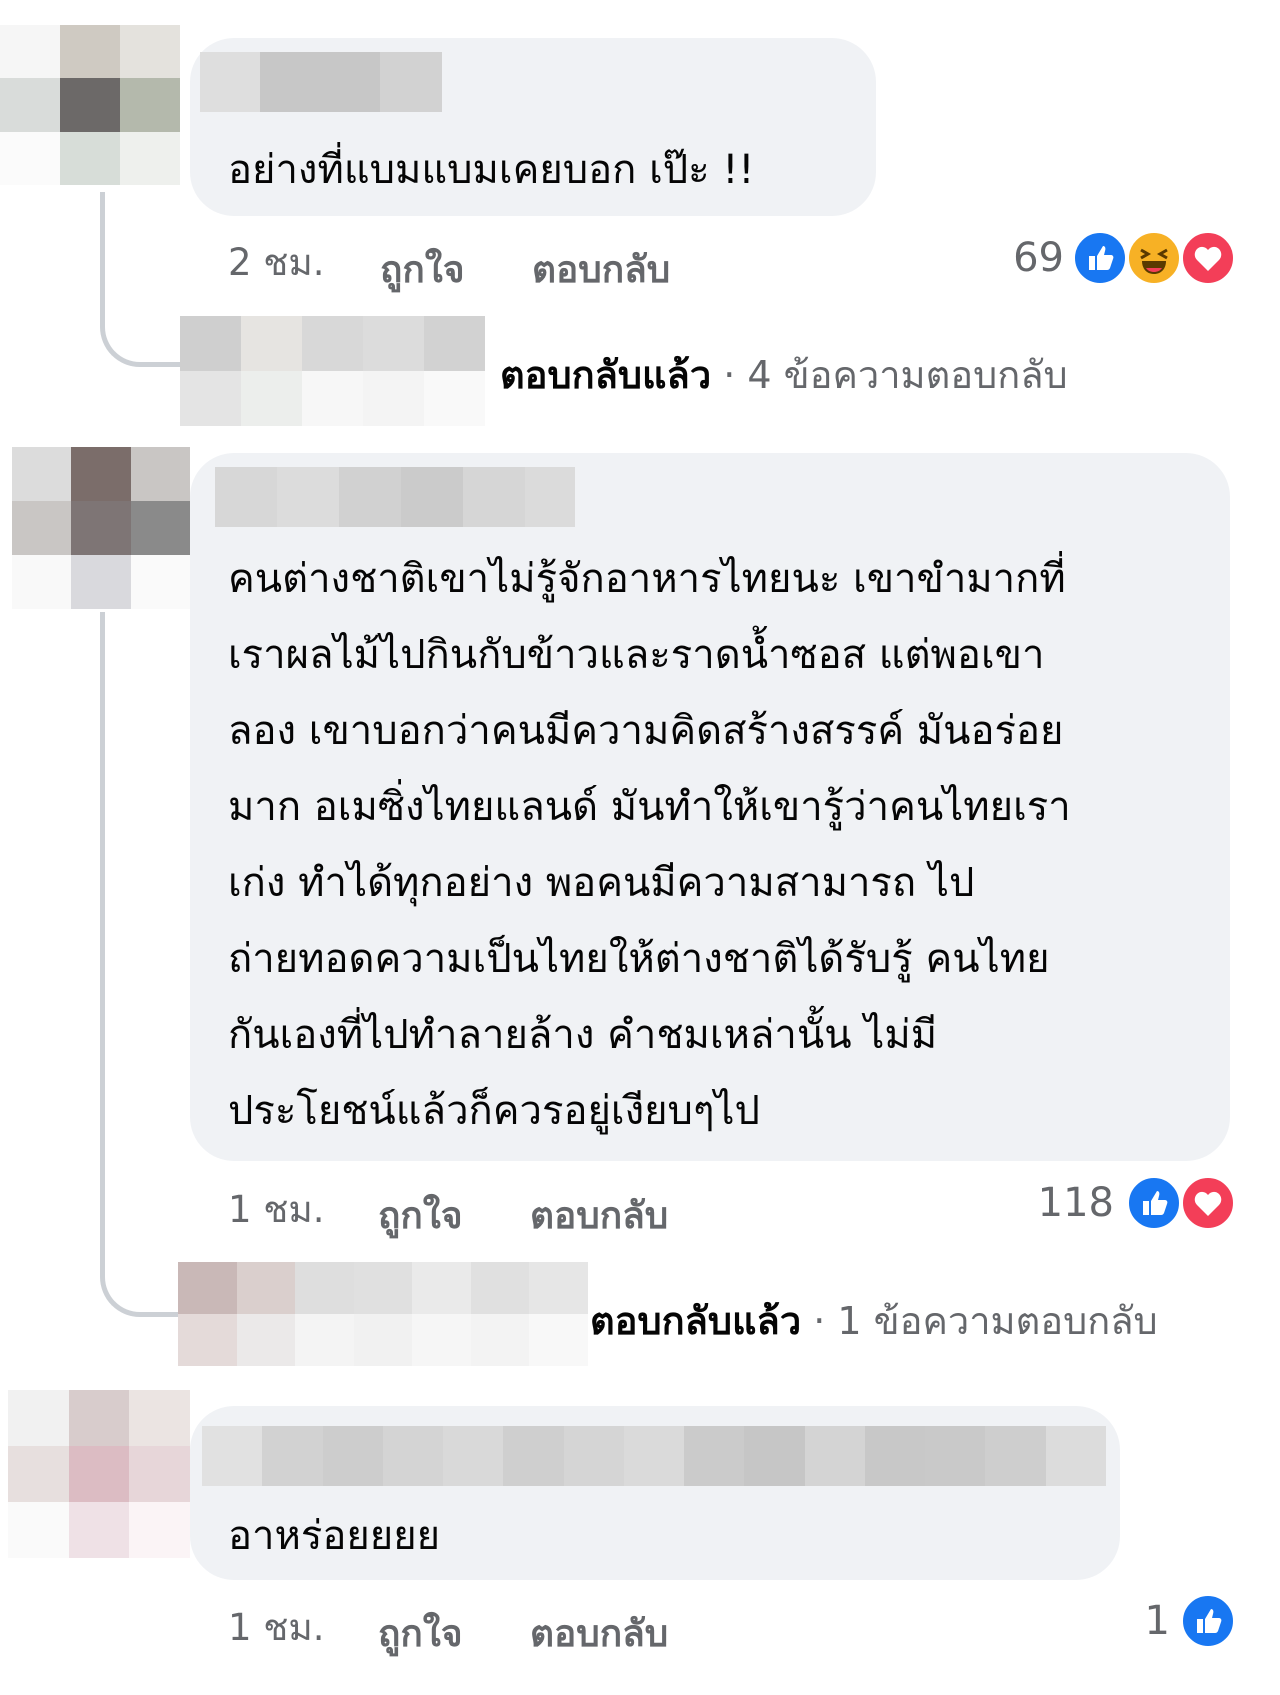 The width and height of the screenshot is (1280, 1695). Describe the element at coordinates (1140, 1621) in the screenshot. I see `reaction-count: 1` at that location.